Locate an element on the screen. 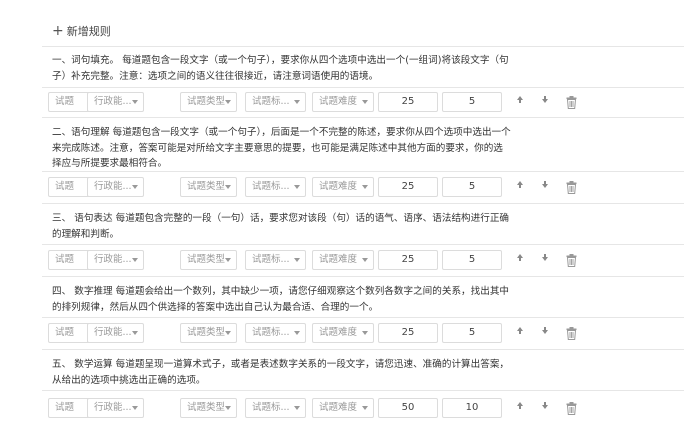  add-rule-label: 新增规则 is located at coordinates (88, 31).